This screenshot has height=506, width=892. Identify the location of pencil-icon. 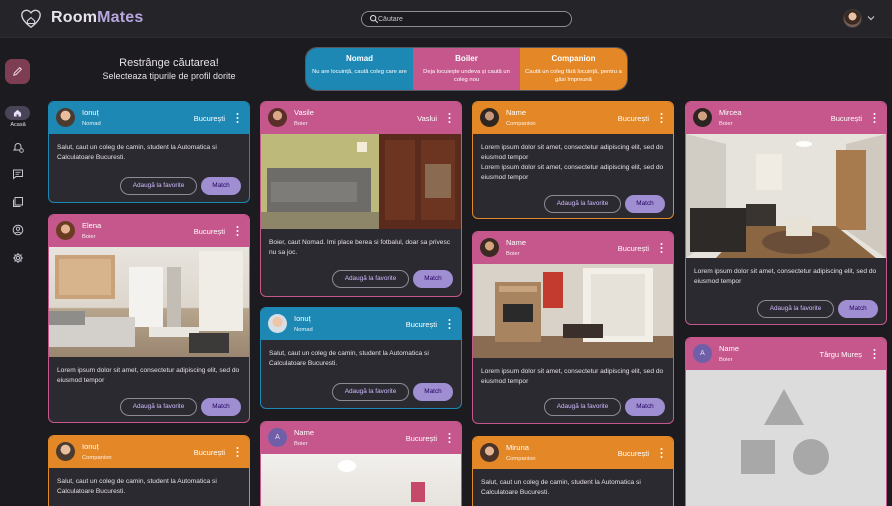
(18, 71).